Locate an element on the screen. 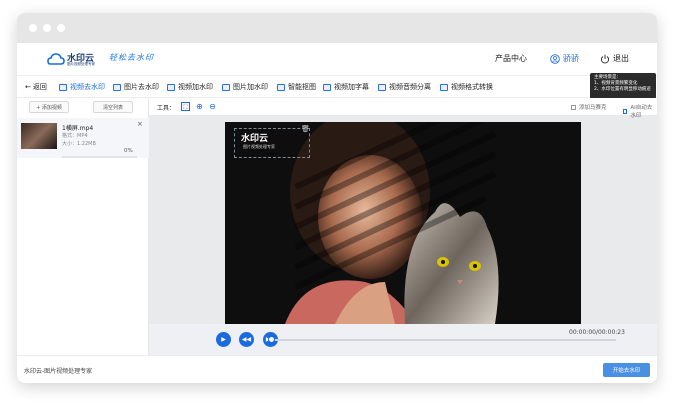 This screenshot has width=674, height=403. rewind-button: ◀◀ is located at coordinates (246, 339).